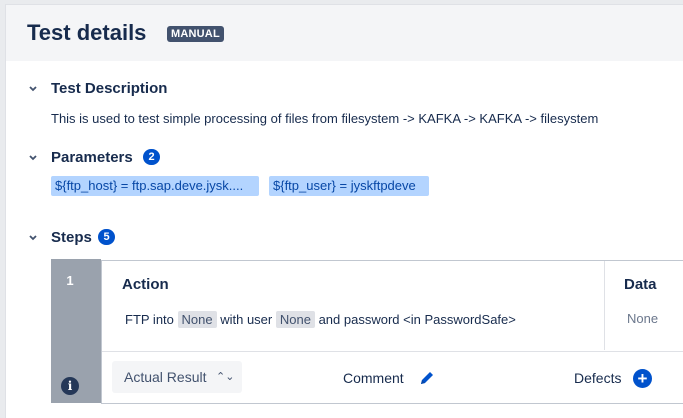 The height and width of the screenshot is (418, 683). What do you see at coordinates (145, 284) in the screenshot?
I see `action-header: Action` at bounding box center [145, 284].